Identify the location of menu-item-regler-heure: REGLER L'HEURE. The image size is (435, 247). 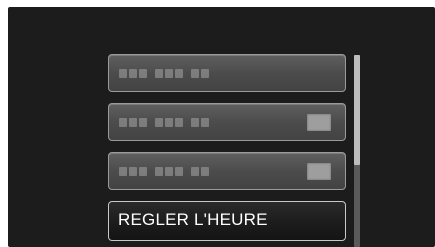
(227, 221).